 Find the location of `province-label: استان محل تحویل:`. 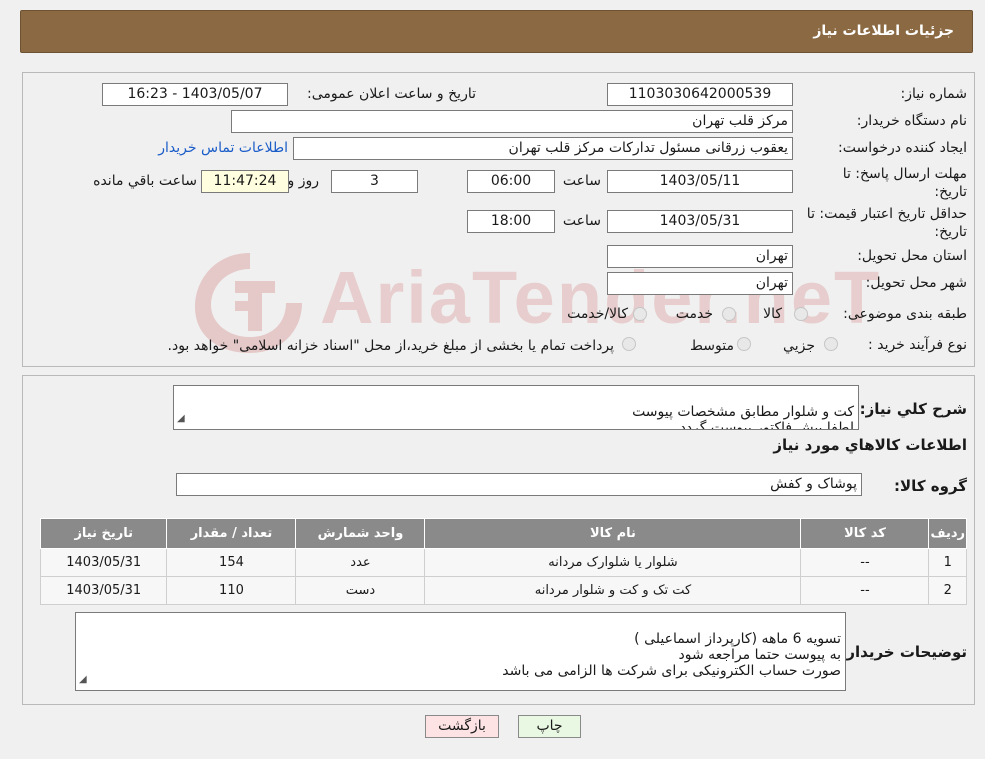

province-label: استان محل تحویل: is located at coordinates (912, 256).